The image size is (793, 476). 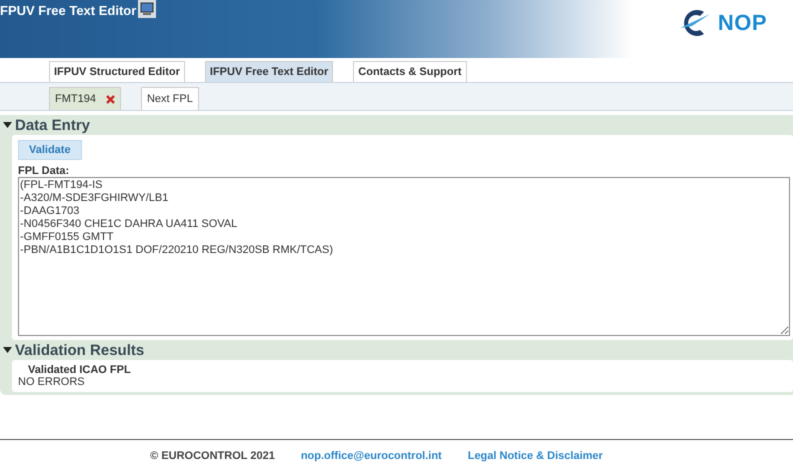 I want to click on validate-button: Validate, so click(x=50, y=150).